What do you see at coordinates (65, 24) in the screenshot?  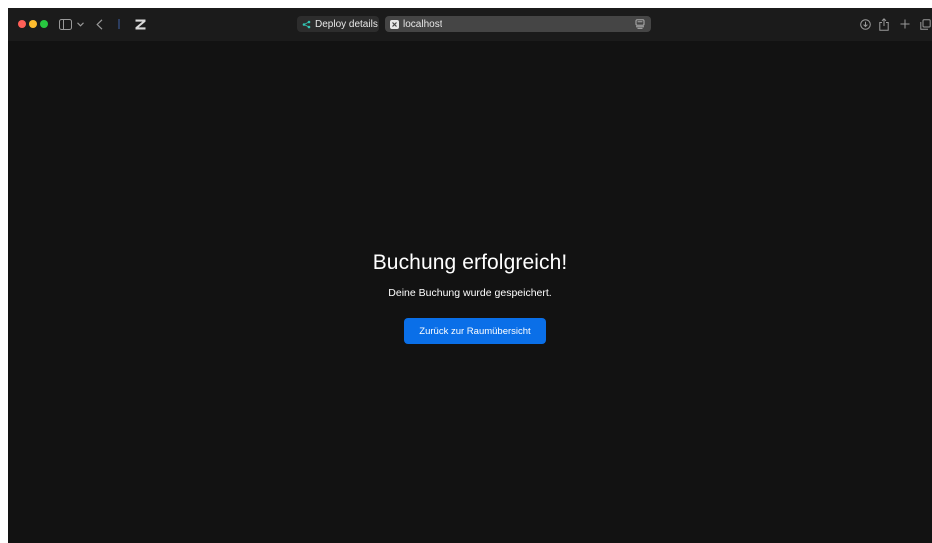 I see `sidebar-icon` at bounding box center [65, 24].